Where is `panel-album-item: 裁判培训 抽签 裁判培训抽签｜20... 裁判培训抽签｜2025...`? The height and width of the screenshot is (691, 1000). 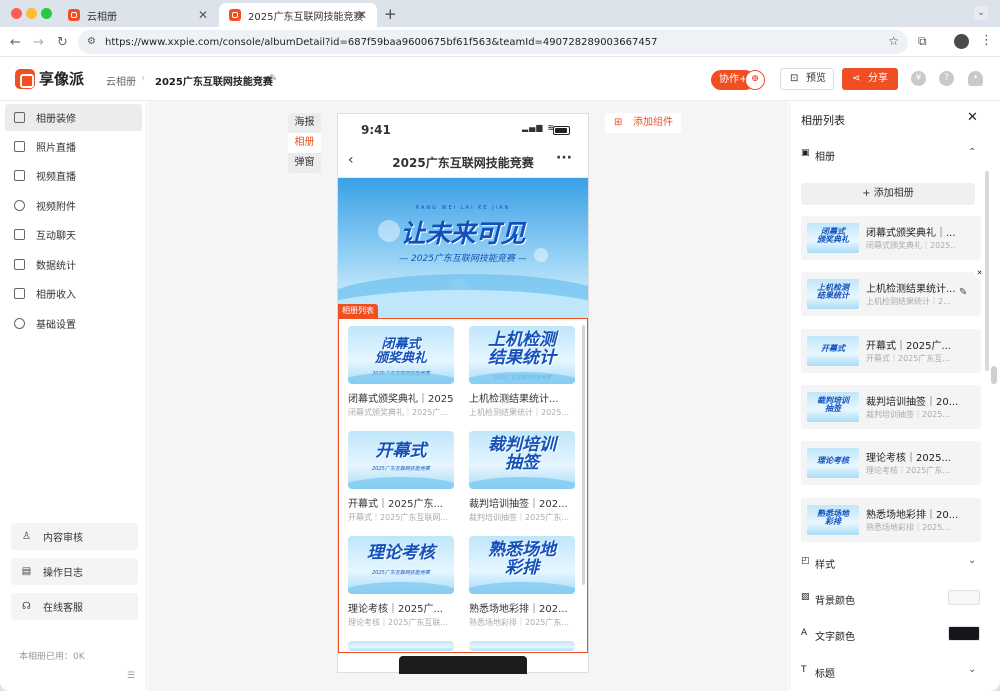
panel-album-item: 裁判培训 抽签 裁判培训抽签｜20... 裁判培训抽签｜2025... is located at coordinates (891, 407).